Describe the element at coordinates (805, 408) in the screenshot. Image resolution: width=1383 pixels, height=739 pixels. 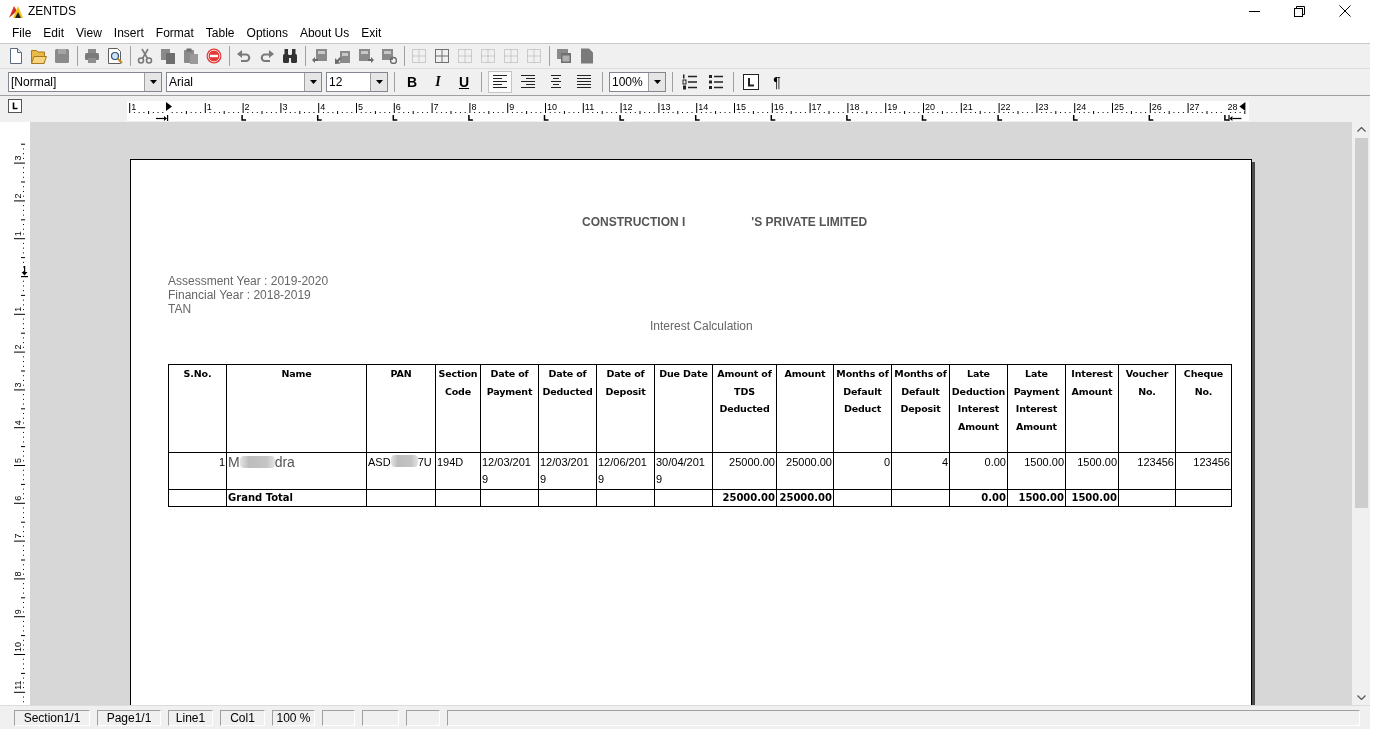
I see `column-header: Amount` at that location.